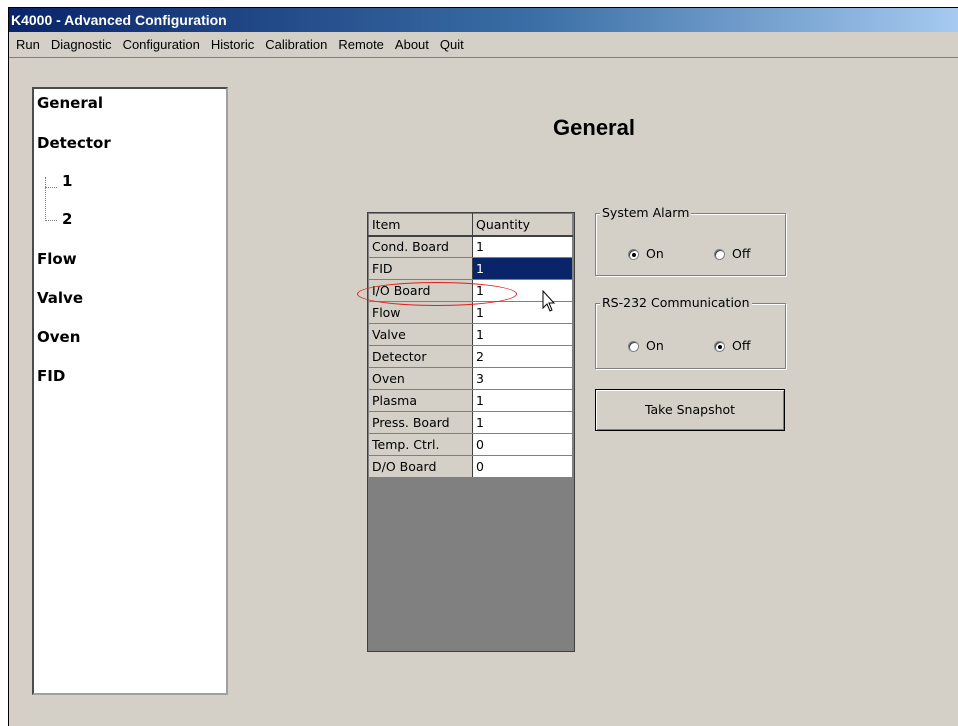 The height and width of the screenshot is (726, 958). What do you see at coordinates (690, 410) in the screenshot?
I see `take-snapshot-button: Take Snapshot` at bounding box center [690, 410].